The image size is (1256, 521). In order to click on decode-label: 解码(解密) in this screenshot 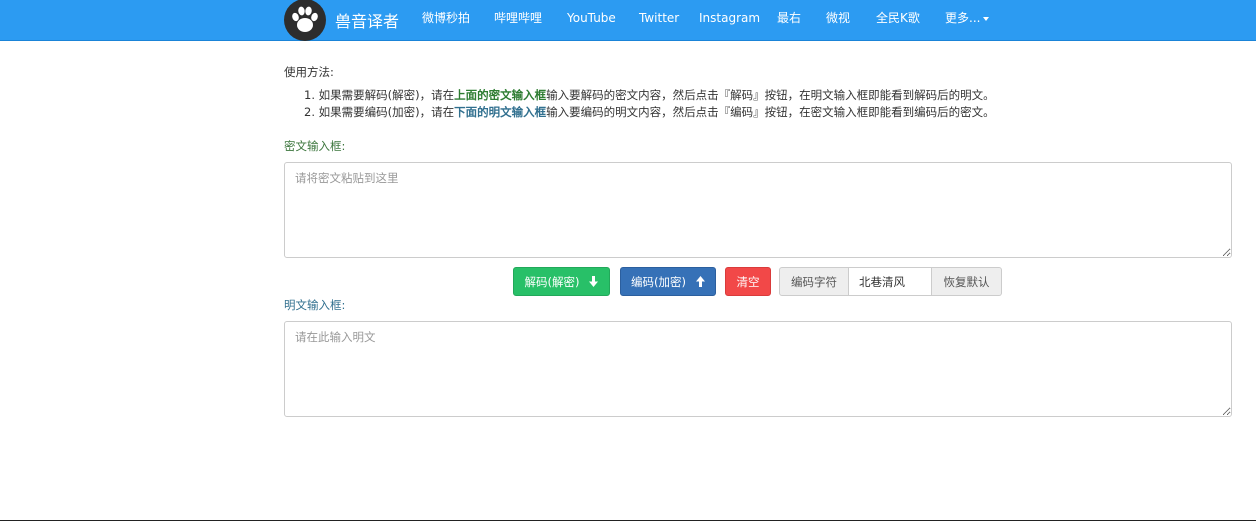, I will do `click(552, 281)`.